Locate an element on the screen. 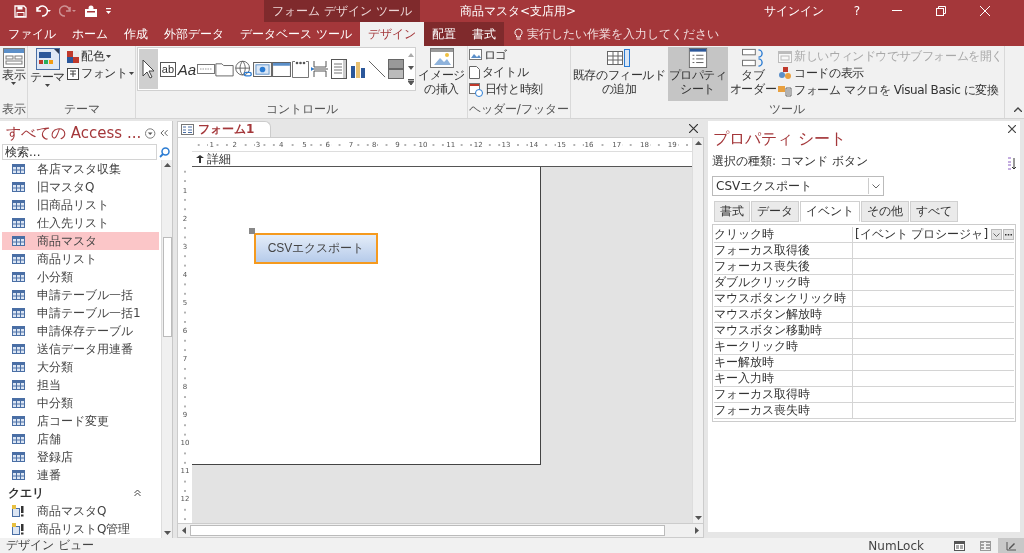 The width and height of the screenshot is (1024, 553). ribbon-tab: ホーム is located at coordinates (90, 34).